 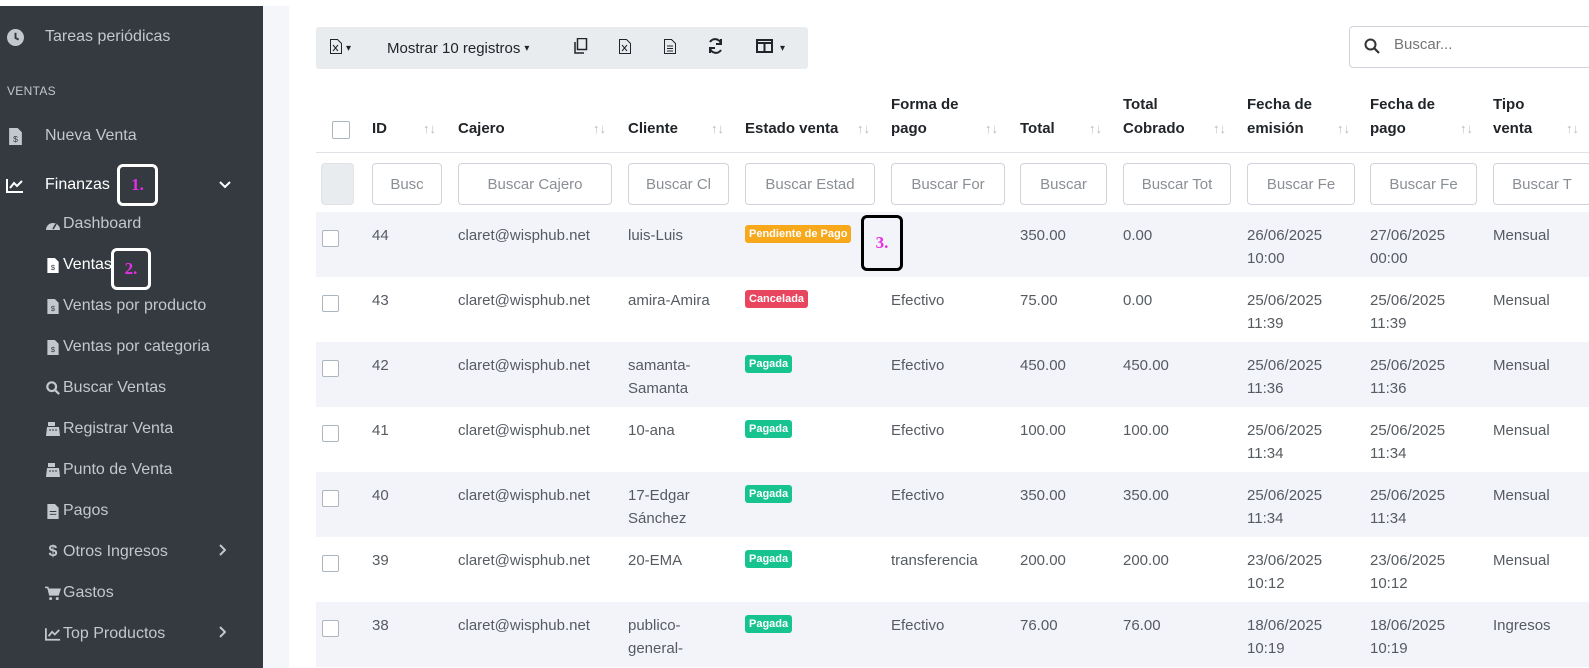 I want to click on column-header-line2: Cliente, so click(x=653, y=128).